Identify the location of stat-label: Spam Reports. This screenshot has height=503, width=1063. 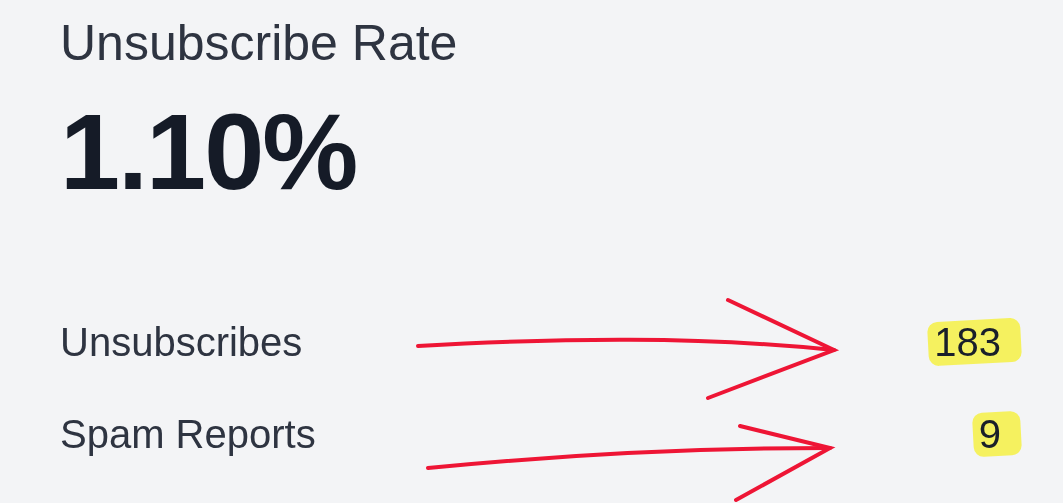
(188, 434).